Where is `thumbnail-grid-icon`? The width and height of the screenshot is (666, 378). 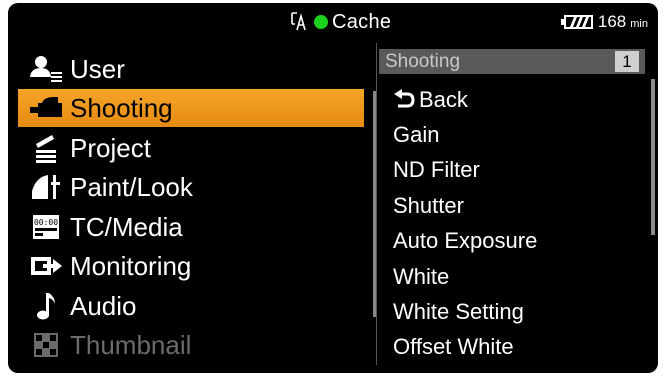
thumbnail-grid-icon is located at coordinates (46, 345).